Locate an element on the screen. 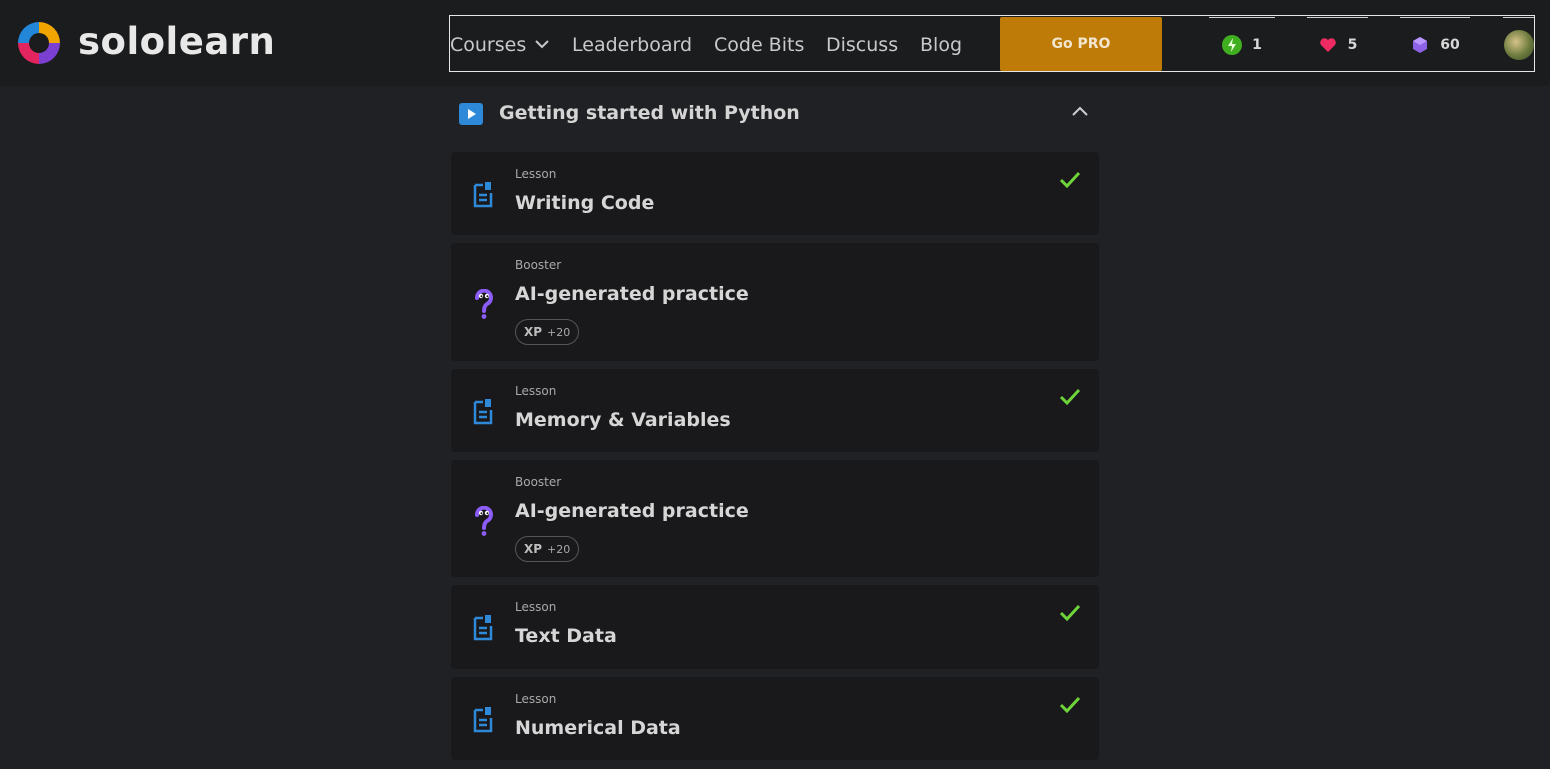 This screenshot has width=1550, height=769. chevron-up-icon is located at coordinates (1080, 111).